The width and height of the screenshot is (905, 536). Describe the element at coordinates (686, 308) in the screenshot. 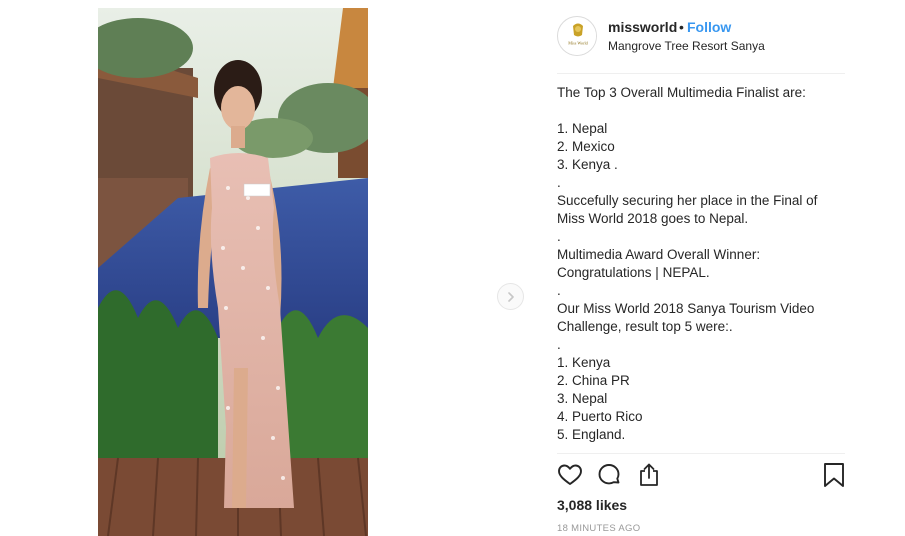

I see `caption-line: Our Miss World 2018 Sanya Tourism Video` at that location.